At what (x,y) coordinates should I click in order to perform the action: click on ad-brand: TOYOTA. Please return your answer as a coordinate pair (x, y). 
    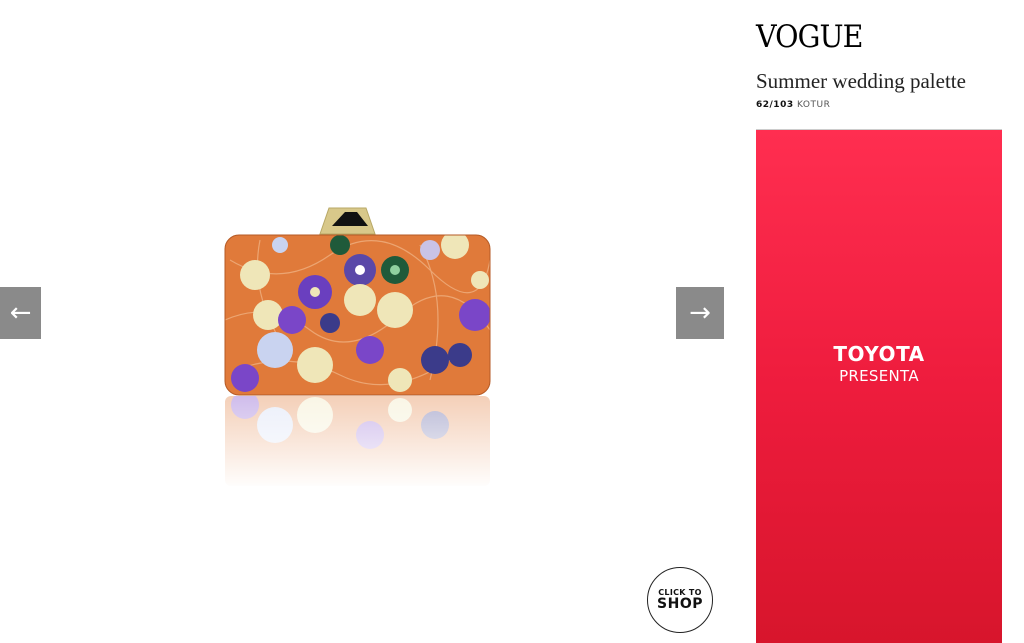
    Looking at the image, I should click on (879, 354).